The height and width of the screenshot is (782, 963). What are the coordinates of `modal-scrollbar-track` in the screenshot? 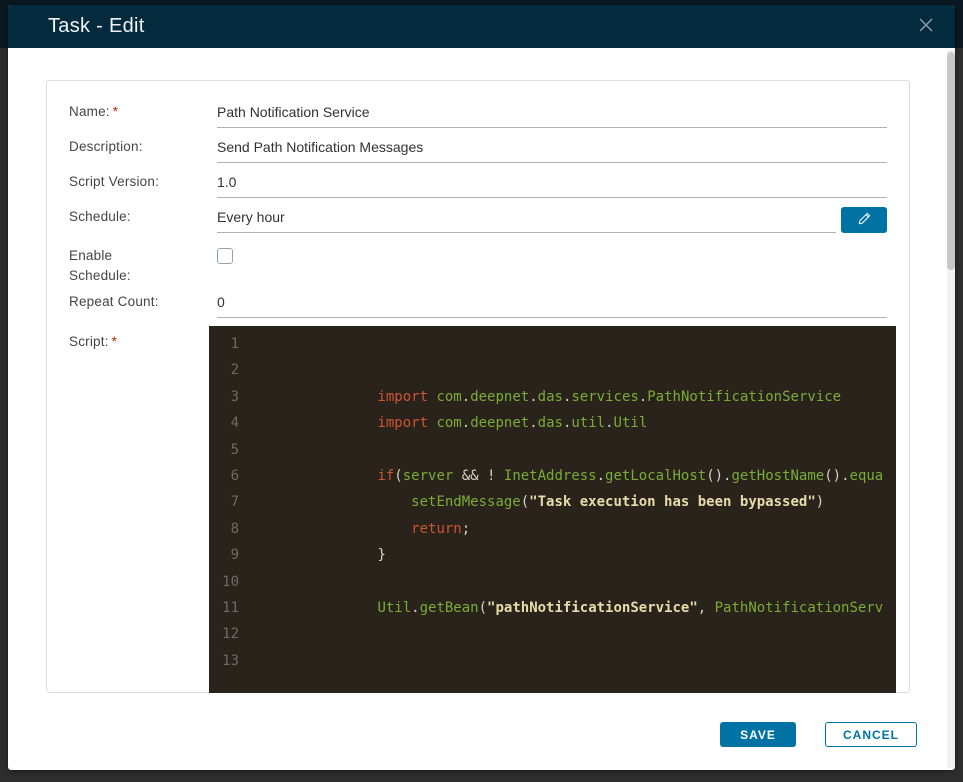 It's located at (951, 409).